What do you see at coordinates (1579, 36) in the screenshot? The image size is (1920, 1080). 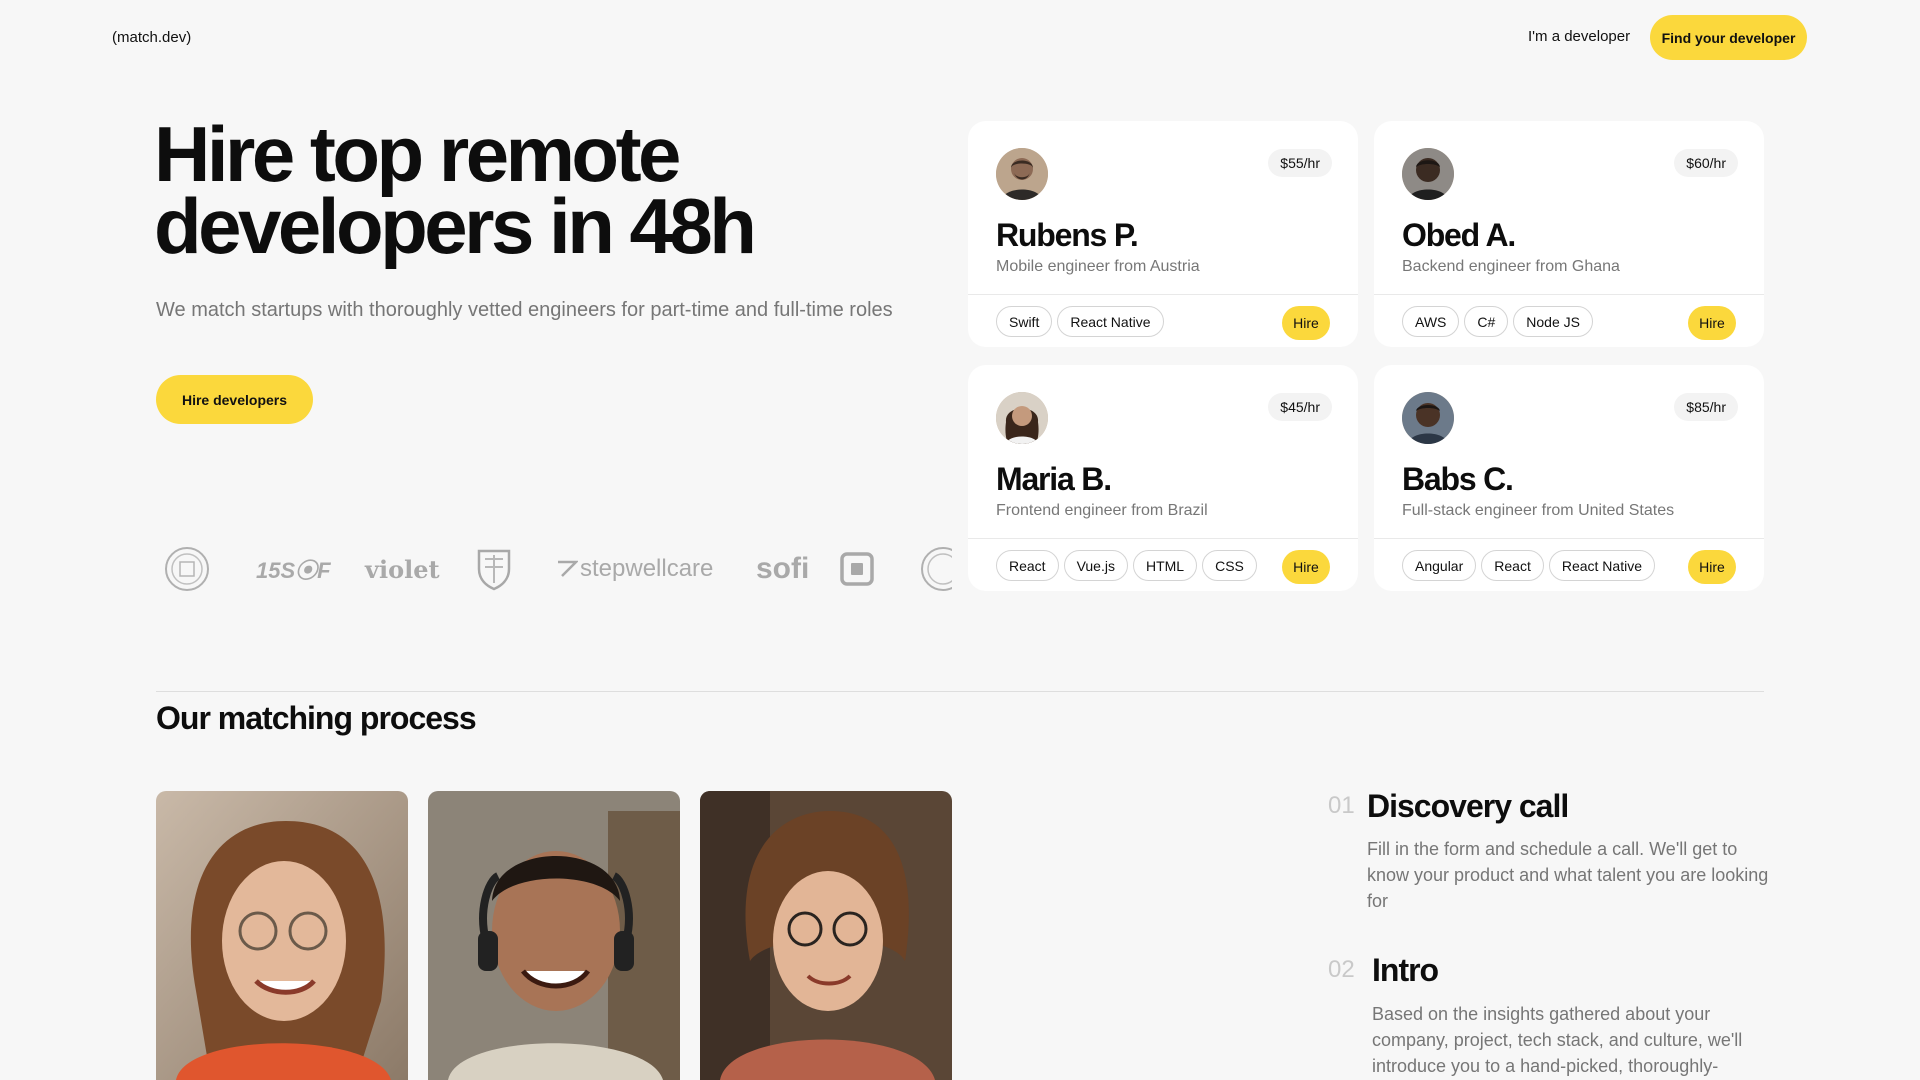 I see `developer-link: I'm a developer` at bounding box center [1579, 36].